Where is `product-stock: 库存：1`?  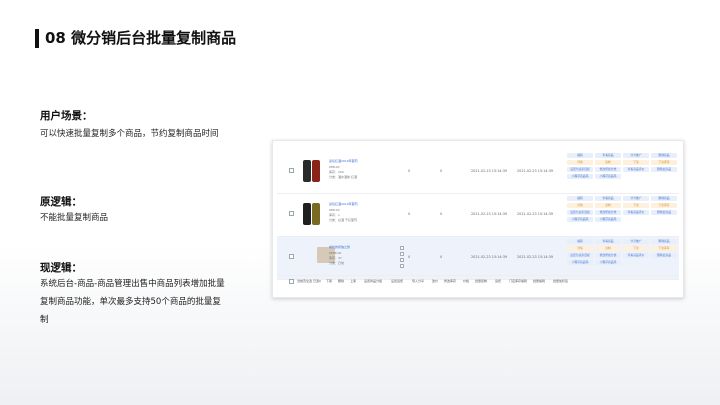 product-stock: 库存：1 is located at coordinates (334, 215).